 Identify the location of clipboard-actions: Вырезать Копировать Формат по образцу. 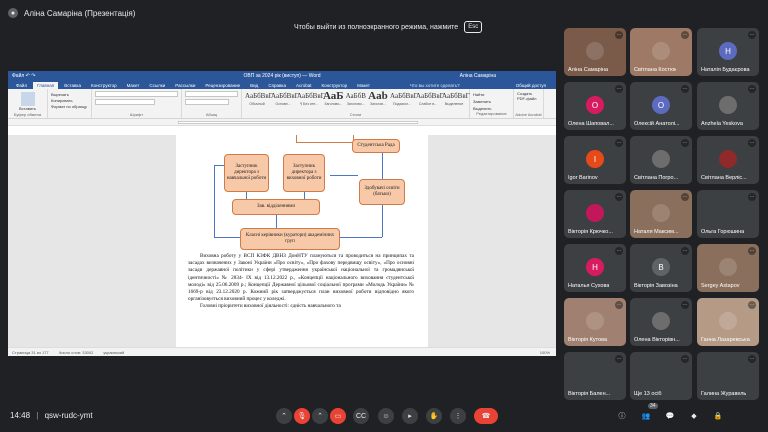
(70, 103).